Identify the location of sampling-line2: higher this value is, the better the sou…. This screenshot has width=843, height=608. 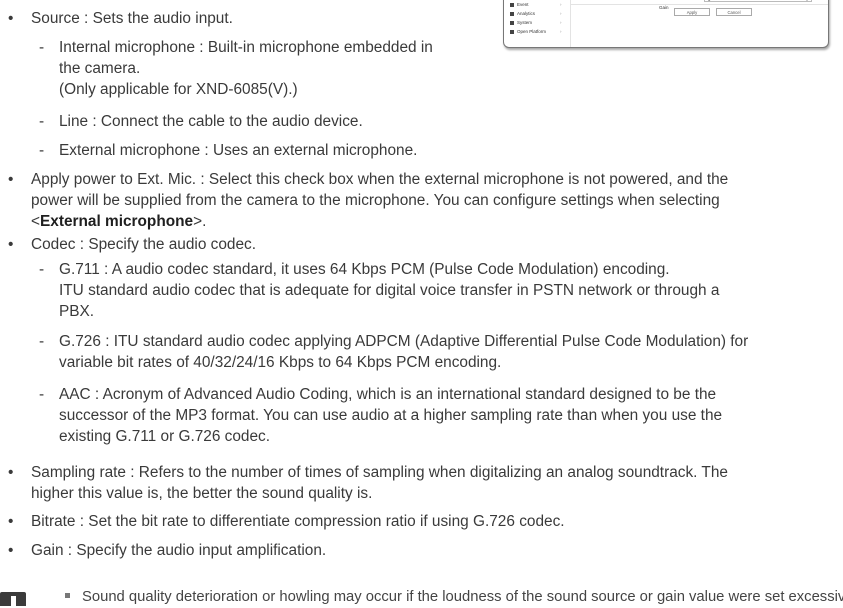
(202, 493).